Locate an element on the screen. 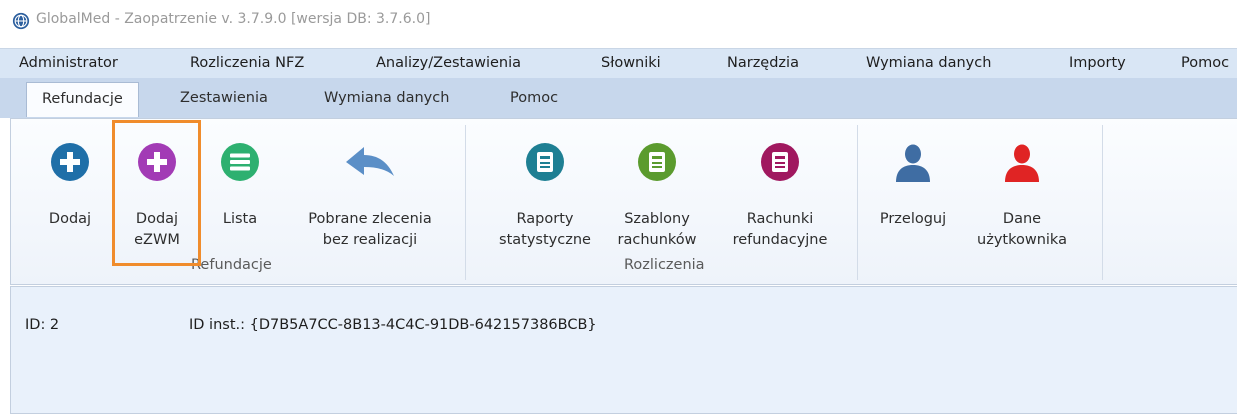 This screenshot has width=1237, height=414. menu-wymiana-danych: Wymiana danych is located at coordinates (928, 63).